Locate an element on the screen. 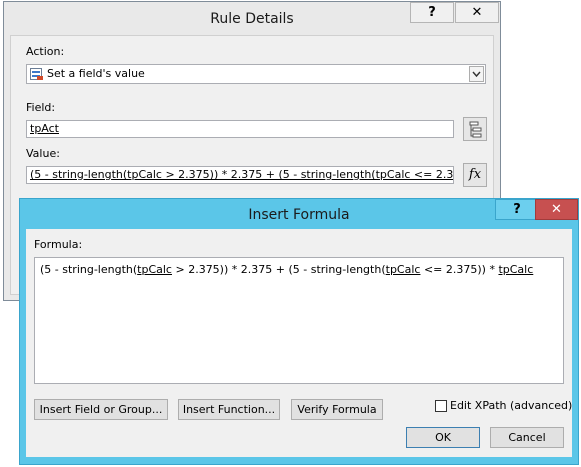 This screenshot has height=467, width=581. cancel-label: Cancel is located at coordinates (527, 437).